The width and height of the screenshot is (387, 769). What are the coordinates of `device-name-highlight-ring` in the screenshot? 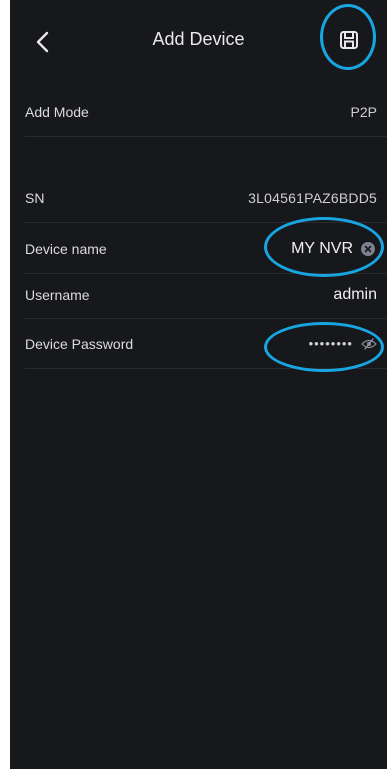 It's located at (324, 247).